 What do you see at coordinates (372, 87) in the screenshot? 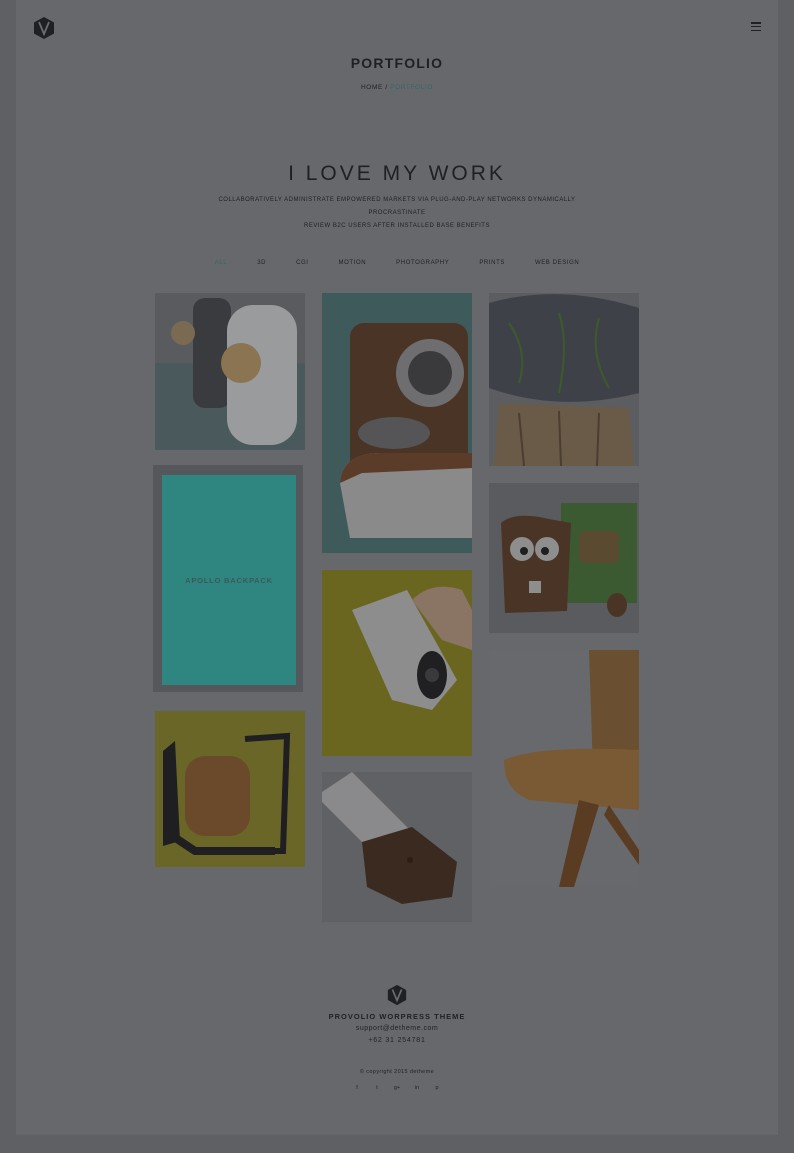
I see `breadcrumb-home: HOME` at bounding box center [372, 87].